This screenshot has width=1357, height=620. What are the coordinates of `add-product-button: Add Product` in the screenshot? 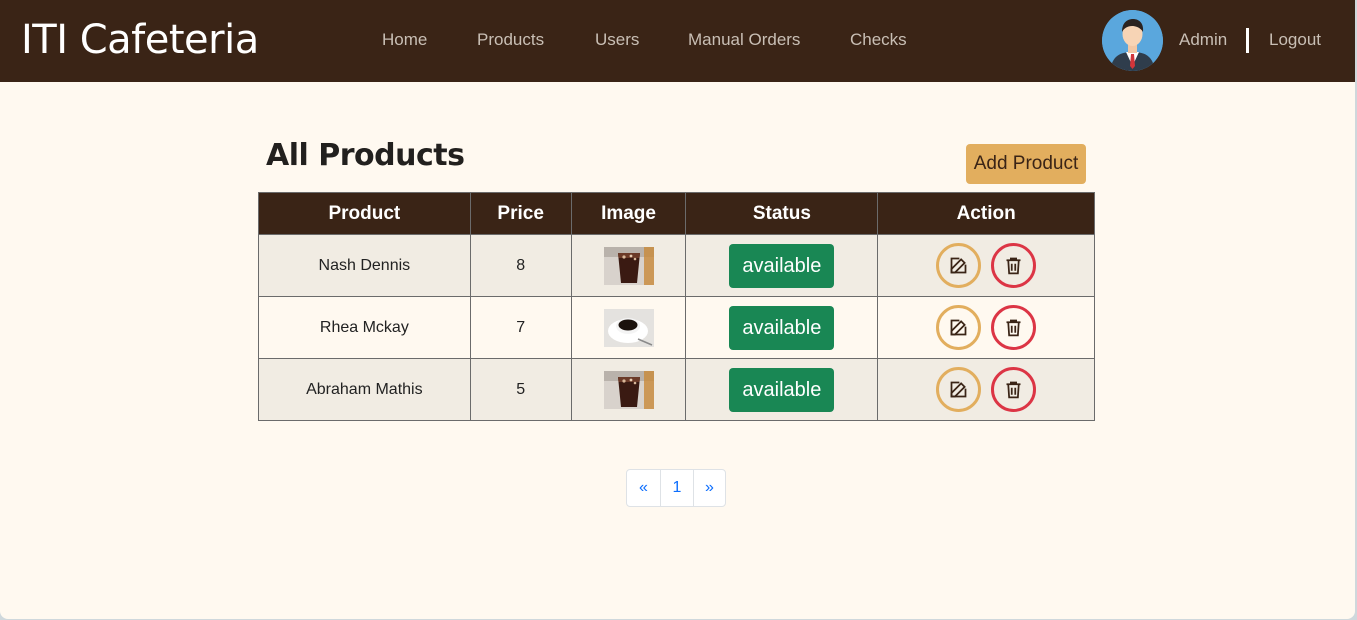 It's located at (1026, 164).